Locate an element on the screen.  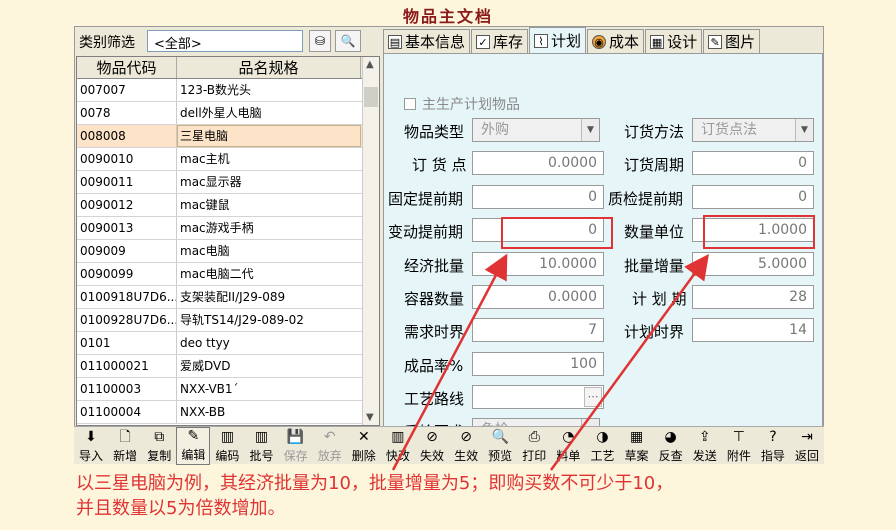
caption-line-2: 并且数量以5为倍数增加。 is located at coordinates (181, 508).